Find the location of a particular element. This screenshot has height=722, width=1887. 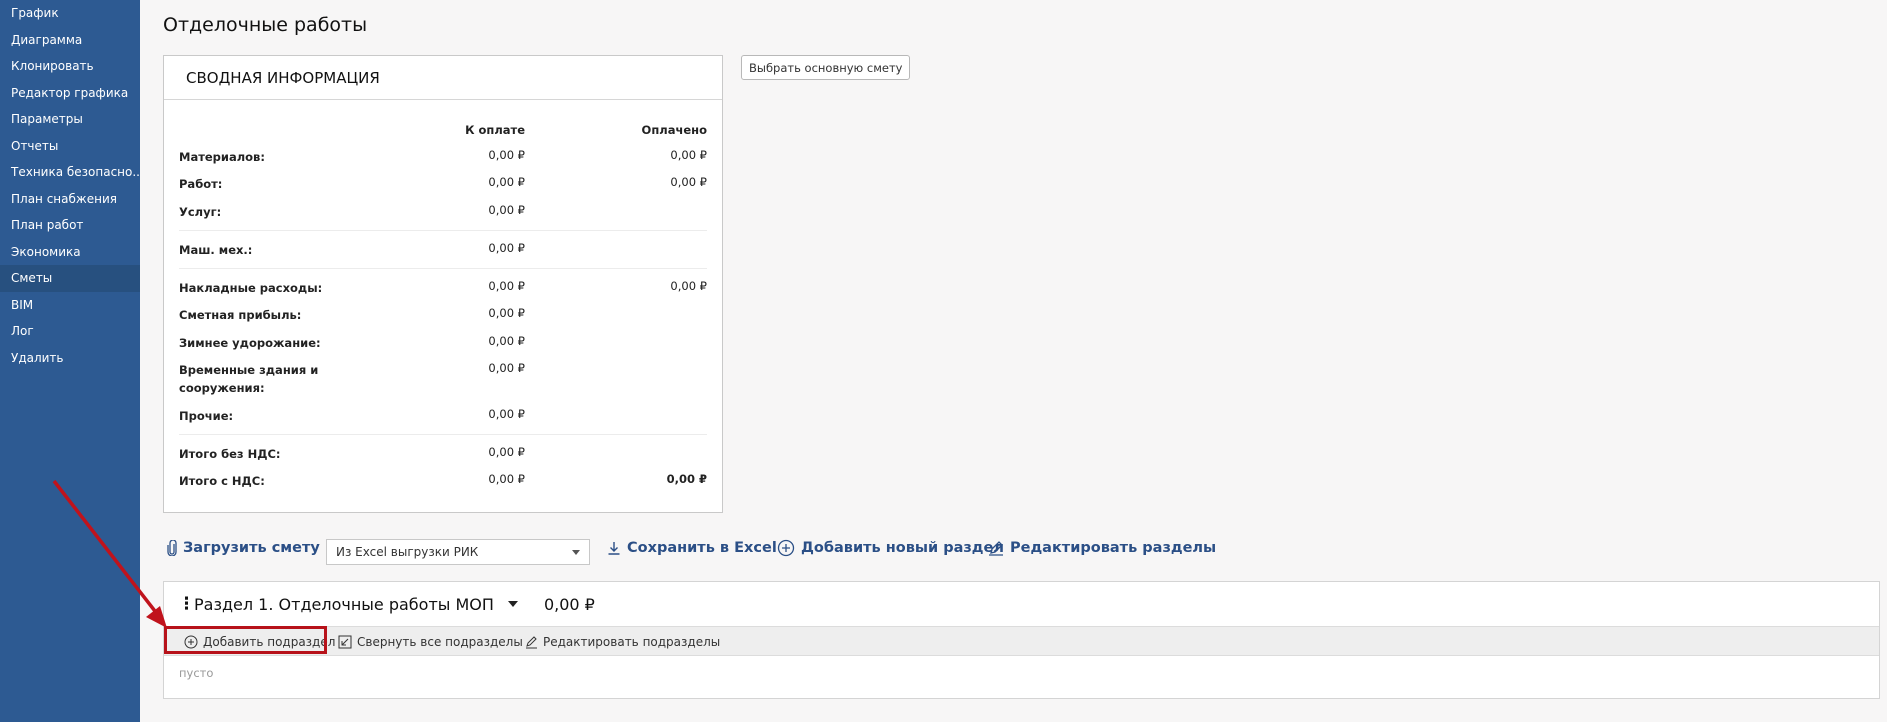

section-title: Раздел 1. Отделочные работы МОП is located at coordinates (344, 604).